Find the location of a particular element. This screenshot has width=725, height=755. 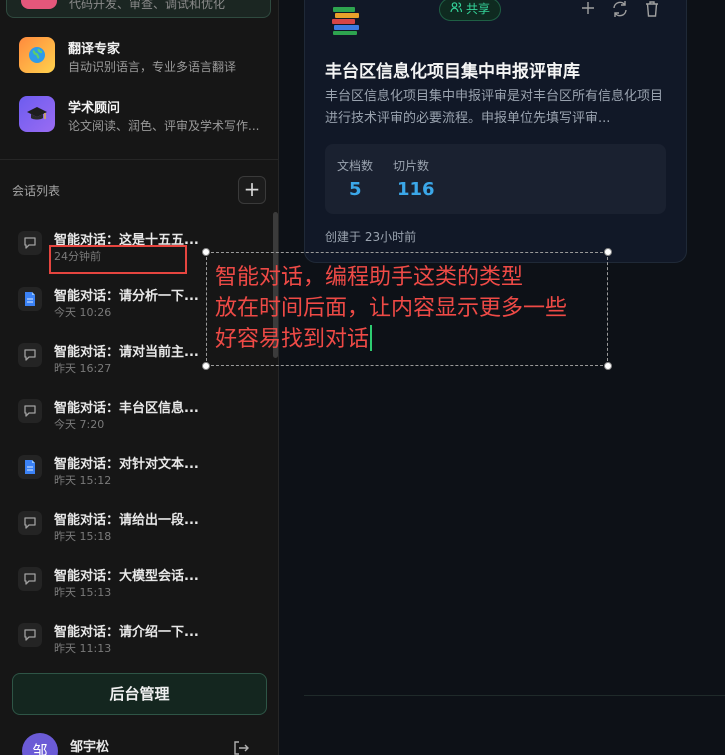

conversation-time: 今天 10:26 is located at coordinates (83, 312).